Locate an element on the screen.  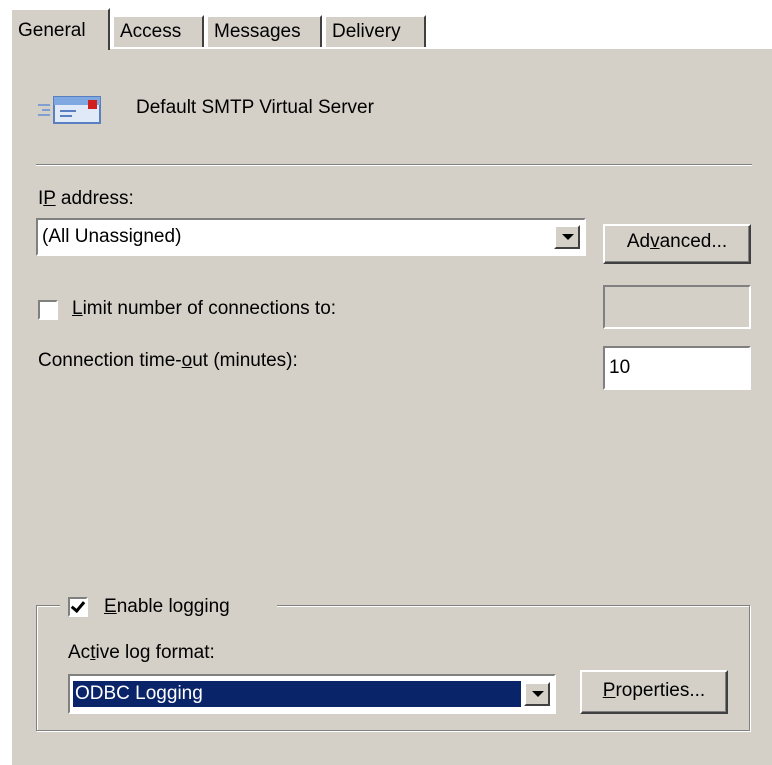
connection-timeout-input: 10 is located at coordinates (677, 368).